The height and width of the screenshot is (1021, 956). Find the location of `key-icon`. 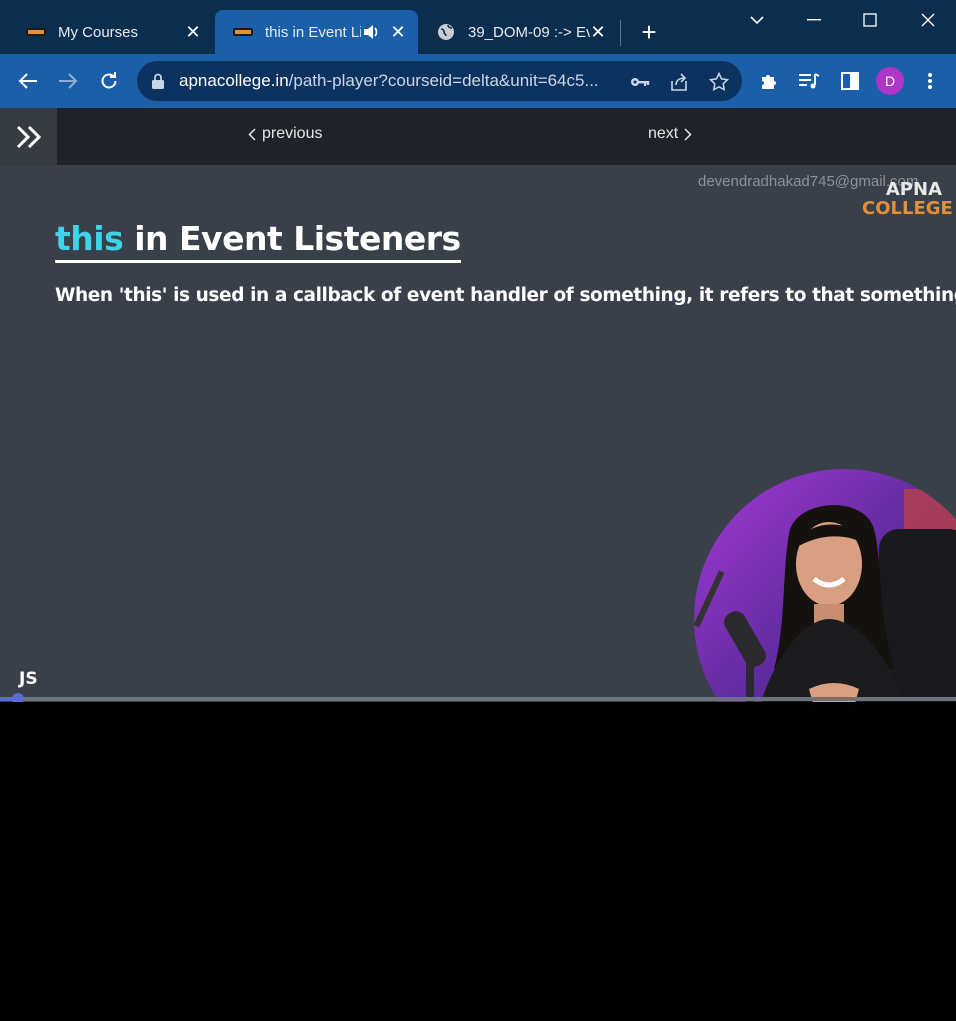

key-icon is located at coordinates (640, 82).